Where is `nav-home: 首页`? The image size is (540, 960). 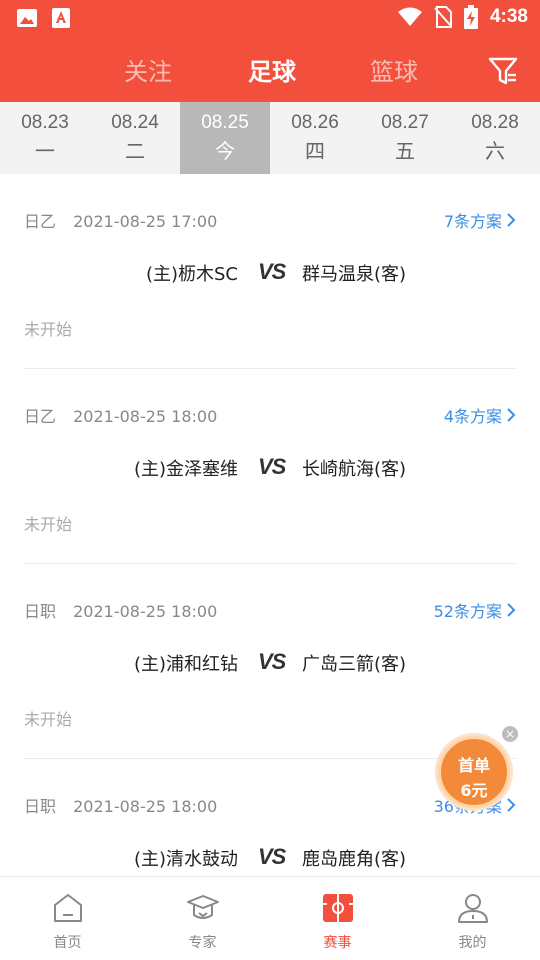
nav-home: 首页 is located at coordinates (67, 918).